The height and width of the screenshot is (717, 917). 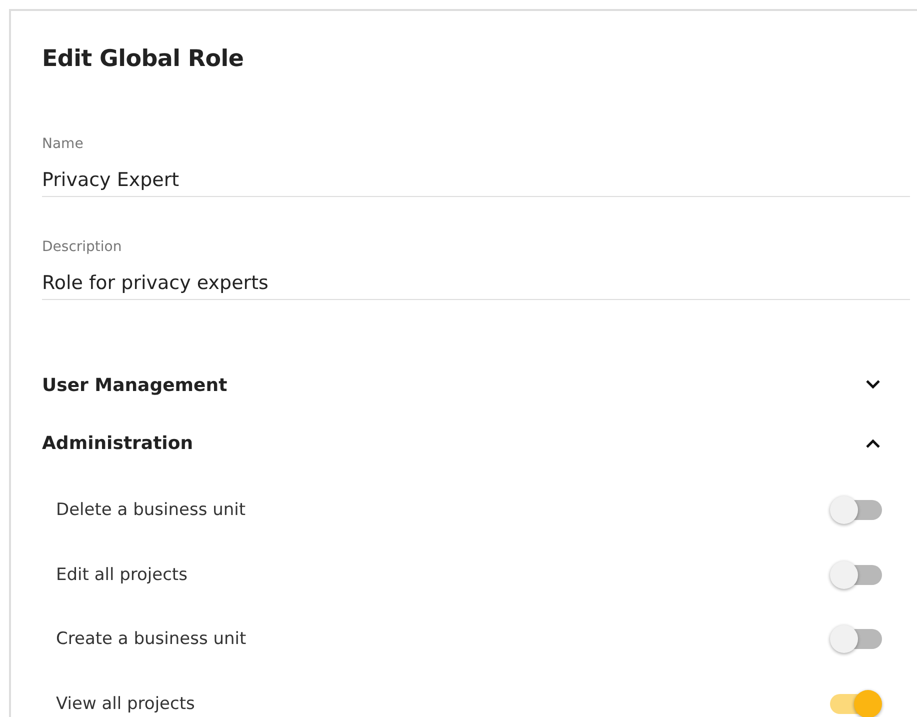 What do you see at coordinates (476, 443) in the screenshot?
I see `section-header: Administration` at bounding box center [476, 443].